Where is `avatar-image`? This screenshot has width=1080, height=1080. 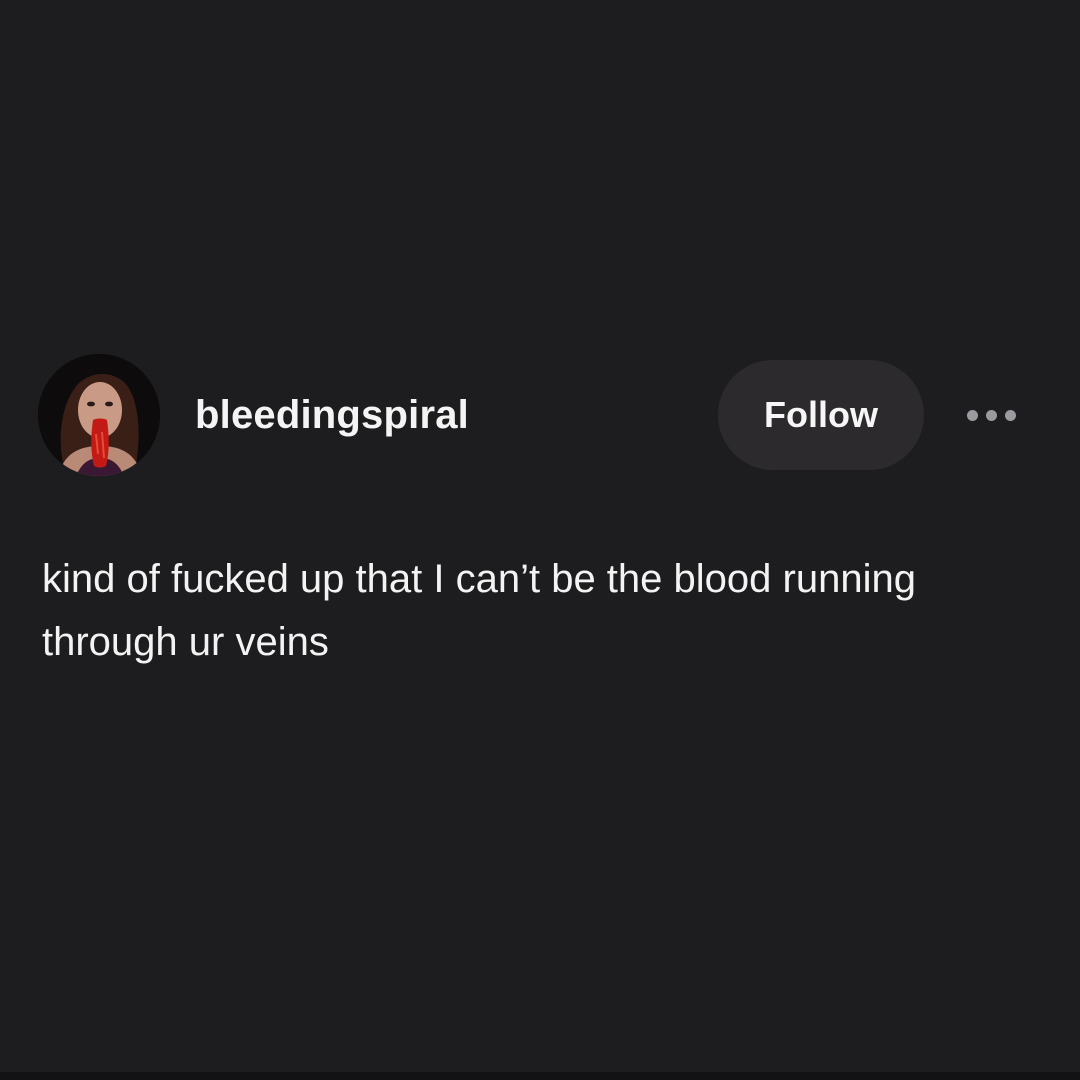
avatar-image is located at coordinates (99, 415).